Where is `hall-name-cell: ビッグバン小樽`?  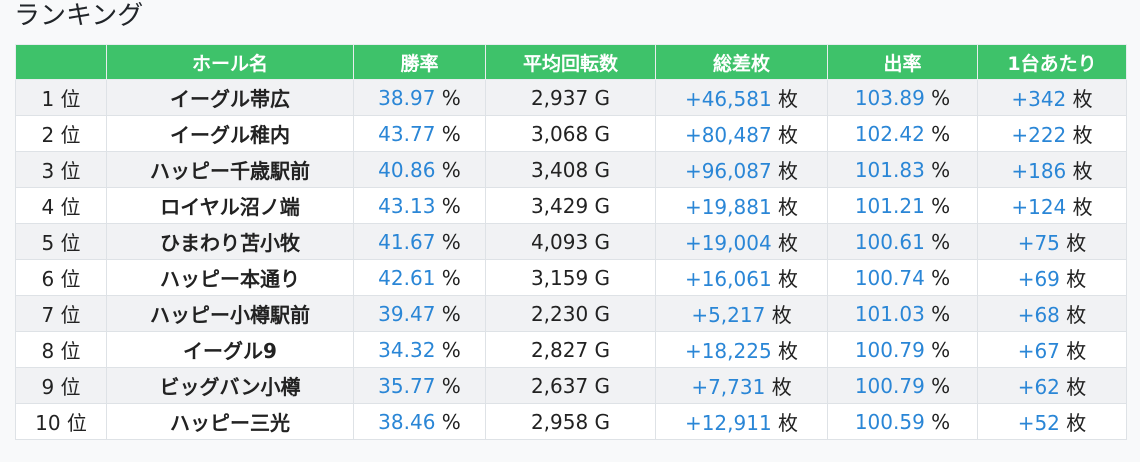
hall-name-cell: ビッグバン小樽 is located at coordinates (230, 385).